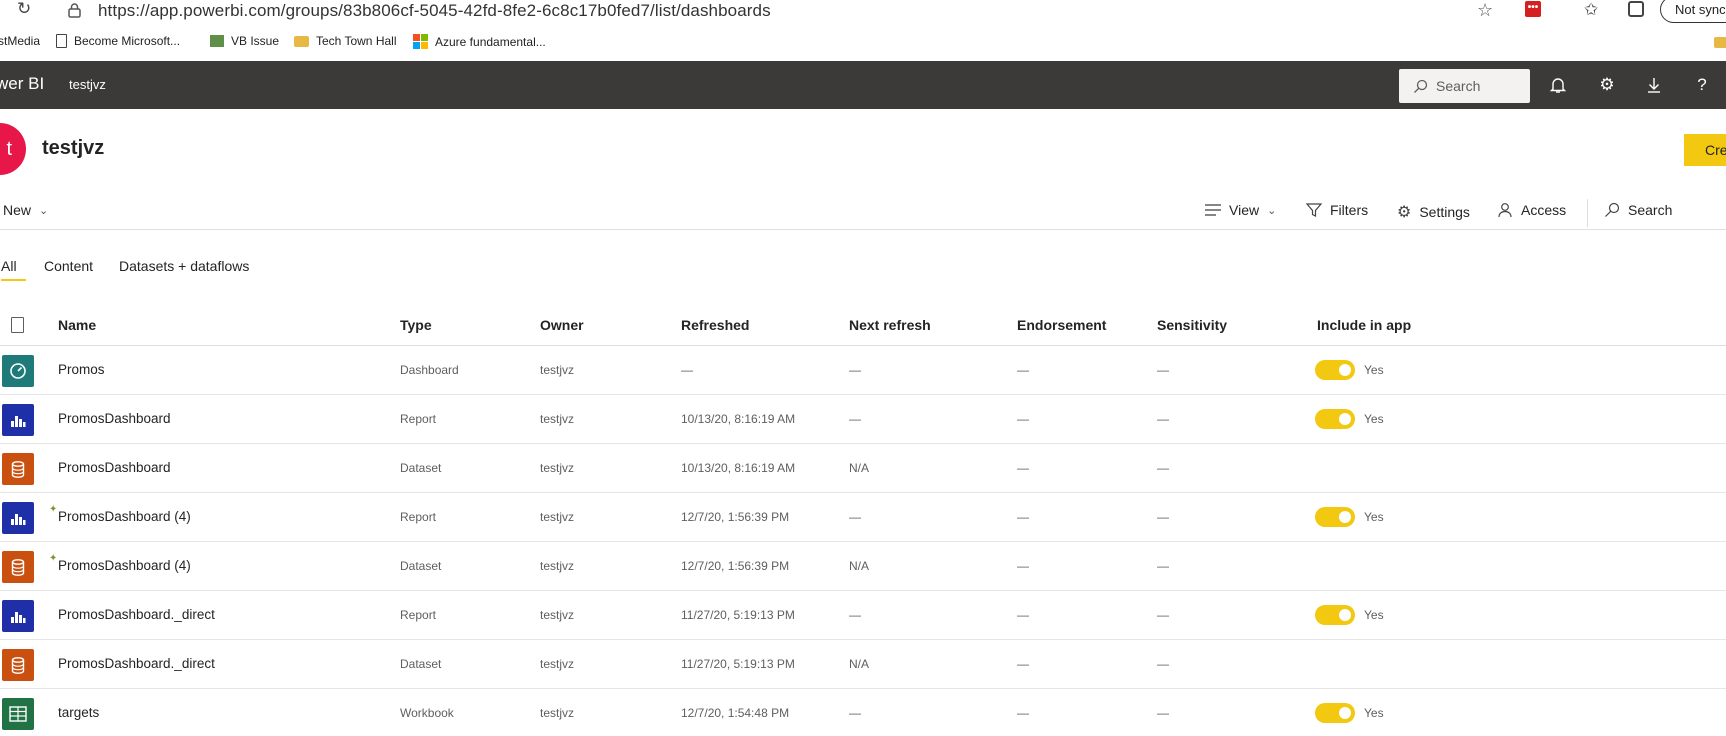 The height and width of the screenshot is (736, 1726). I want to click on item-name-link: Promos, so click(81, 369).